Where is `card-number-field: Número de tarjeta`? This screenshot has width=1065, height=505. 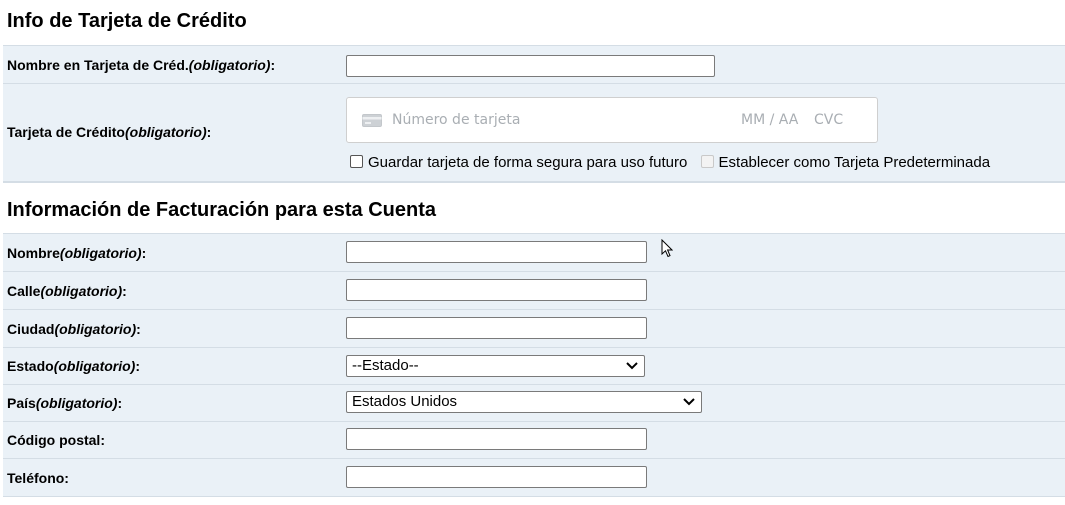 card-number-field: Número de tarjeta is located at coordinates (456, 120).